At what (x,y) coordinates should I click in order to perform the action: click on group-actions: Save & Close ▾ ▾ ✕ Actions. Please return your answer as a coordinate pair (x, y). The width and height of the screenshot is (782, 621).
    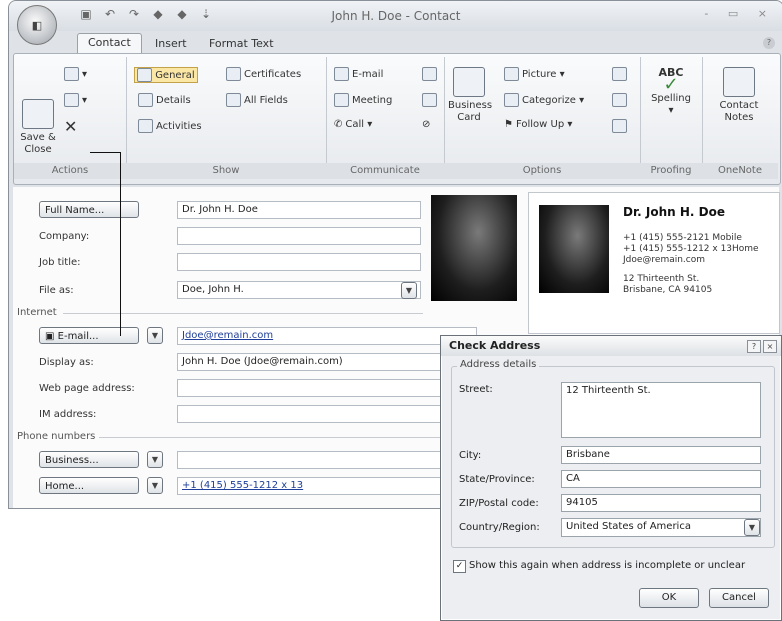
    Looking at the image, I should click on (70, 118).